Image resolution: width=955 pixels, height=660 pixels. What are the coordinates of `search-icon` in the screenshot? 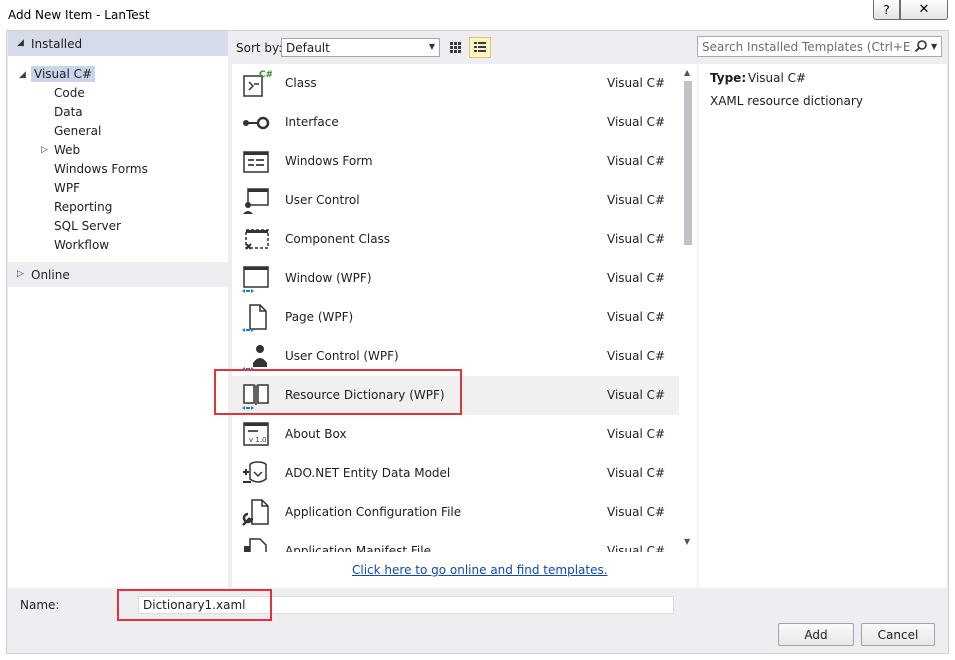 It's located at (921, 46).